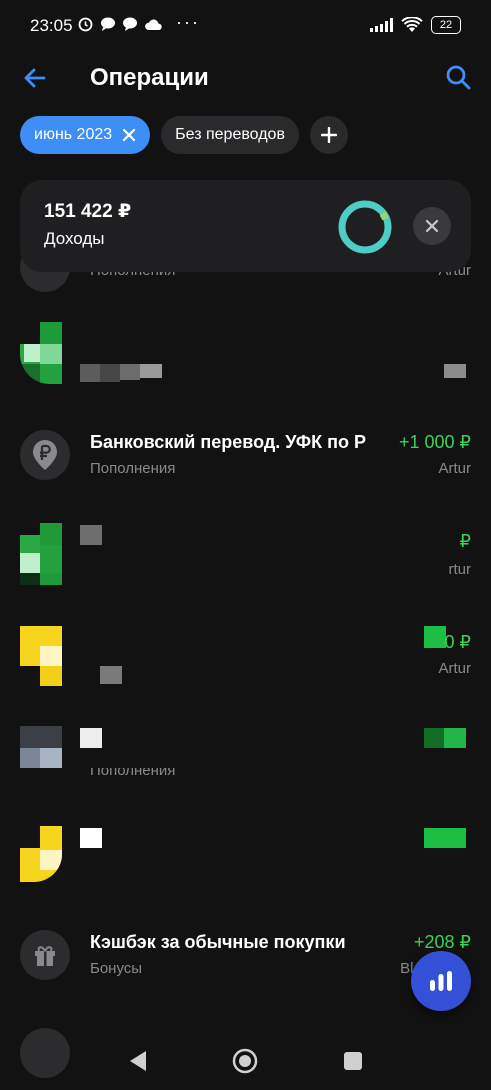  I want to click on nav-recents-icon, so click(353, 1061).